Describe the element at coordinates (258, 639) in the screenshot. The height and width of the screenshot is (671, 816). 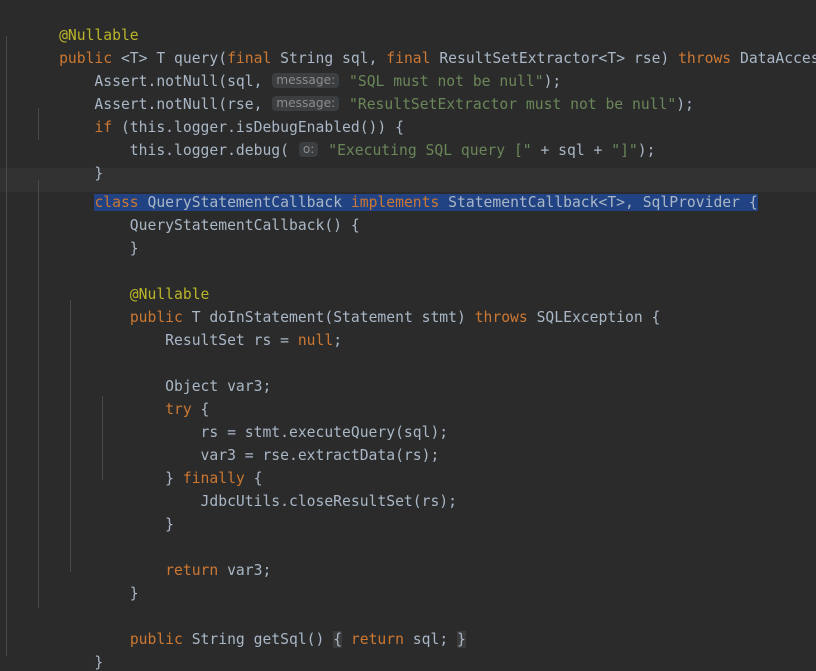
I see `code-token: String getSql()` at that location.